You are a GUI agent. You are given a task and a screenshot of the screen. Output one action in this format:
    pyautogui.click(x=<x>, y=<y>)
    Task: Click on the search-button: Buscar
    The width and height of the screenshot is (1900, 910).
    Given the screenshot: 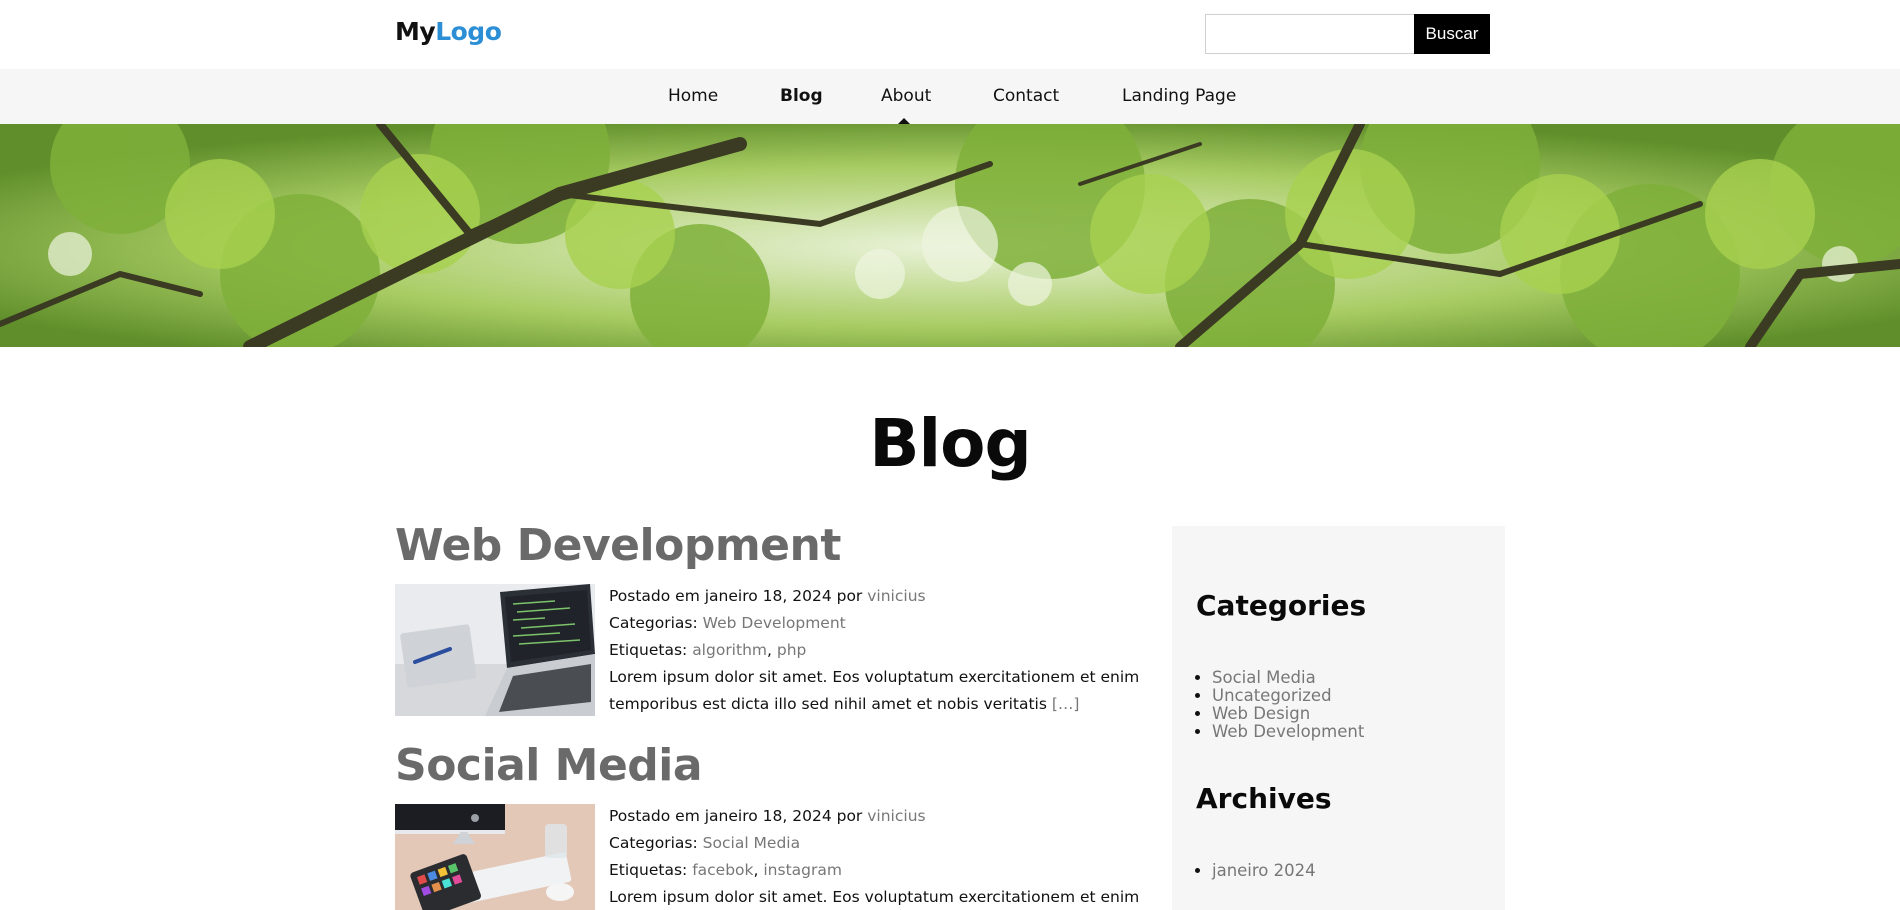 What is the action you would take?
    pyautogui.click(x=1452, y=34)
    